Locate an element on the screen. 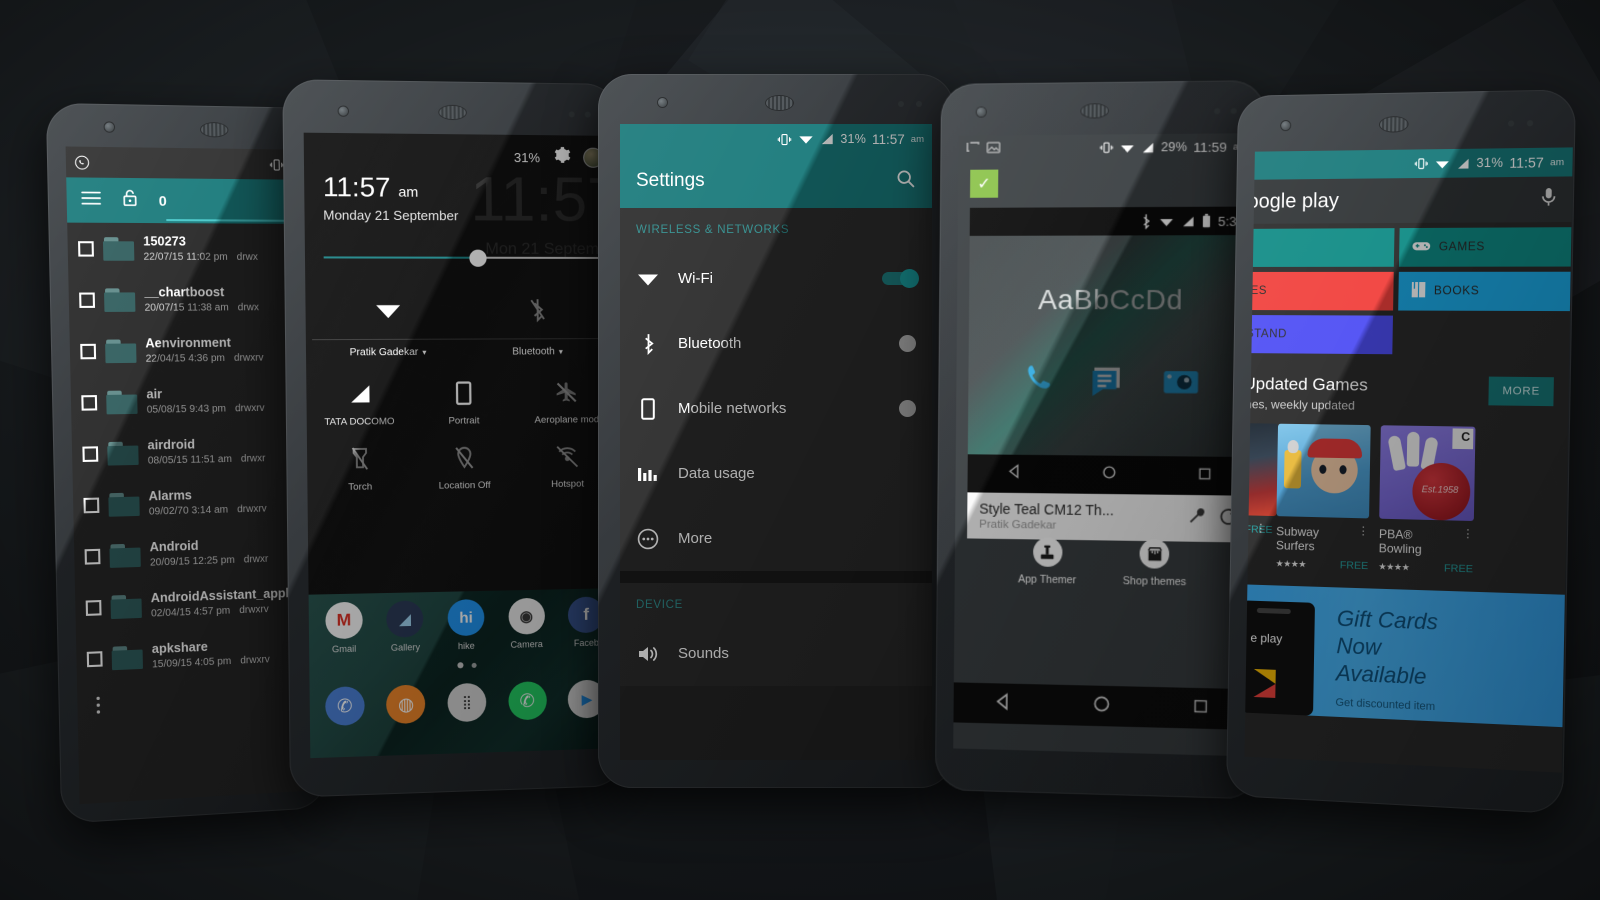 This screenshot has width=1600, height=900. tile-label: VIES is located at coordinates (1256, 291).